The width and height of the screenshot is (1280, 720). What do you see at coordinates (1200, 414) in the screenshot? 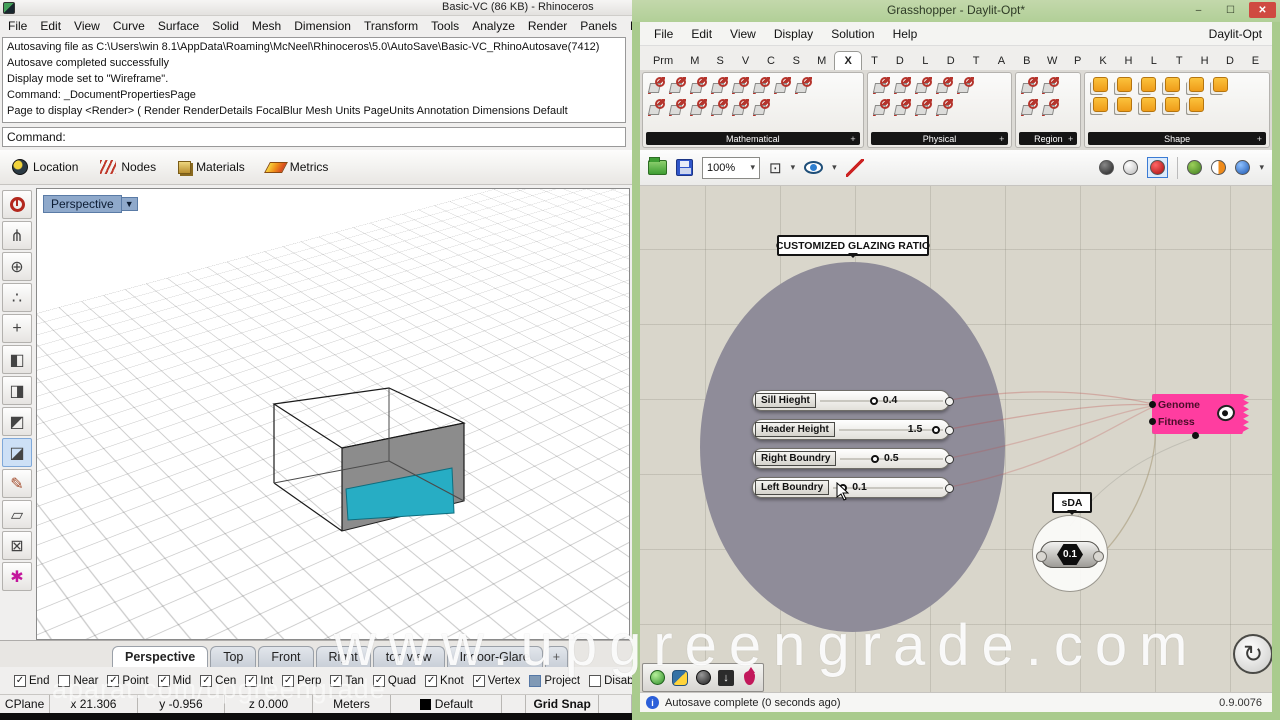
I see `galapagos-component: Genome Fitness` at bounding box center [1200, 414].